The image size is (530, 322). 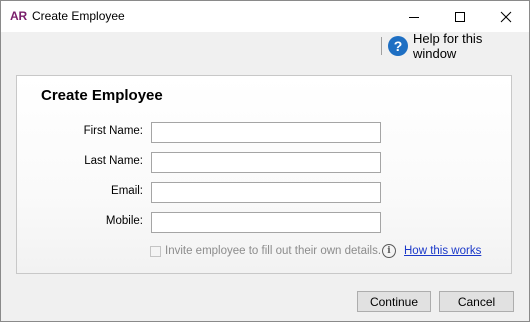 I want to click on first-name-row: First Name:, so click(x=264, y=132).